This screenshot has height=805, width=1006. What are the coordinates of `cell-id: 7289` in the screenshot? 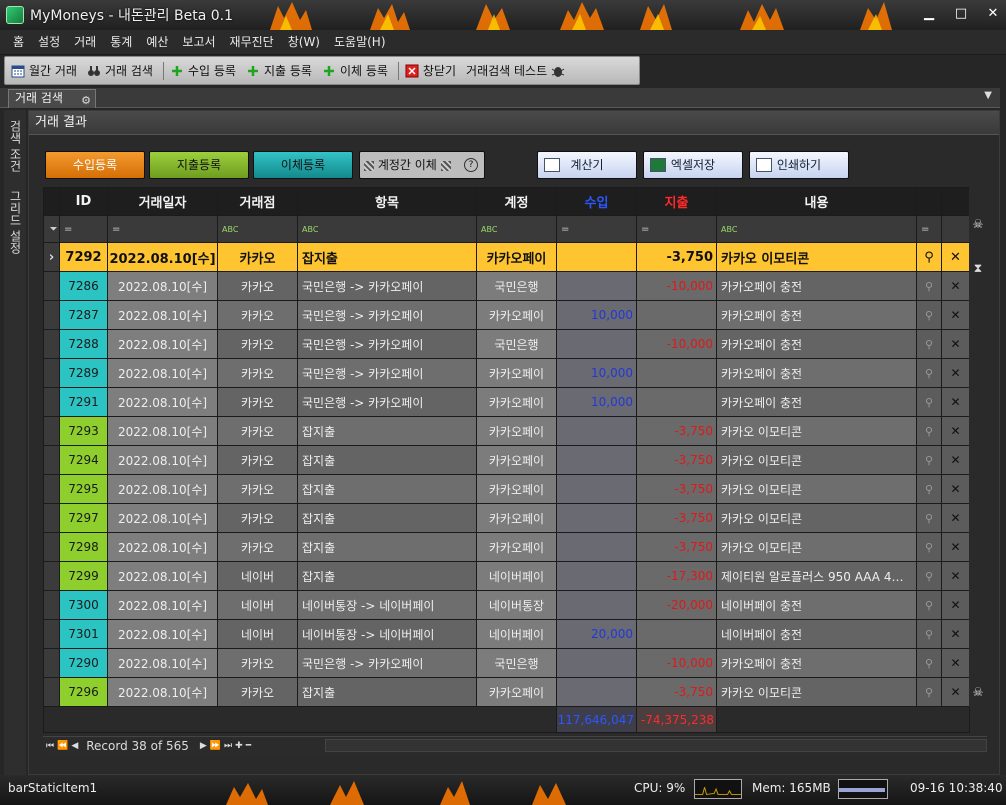 It's located at (83, 373).